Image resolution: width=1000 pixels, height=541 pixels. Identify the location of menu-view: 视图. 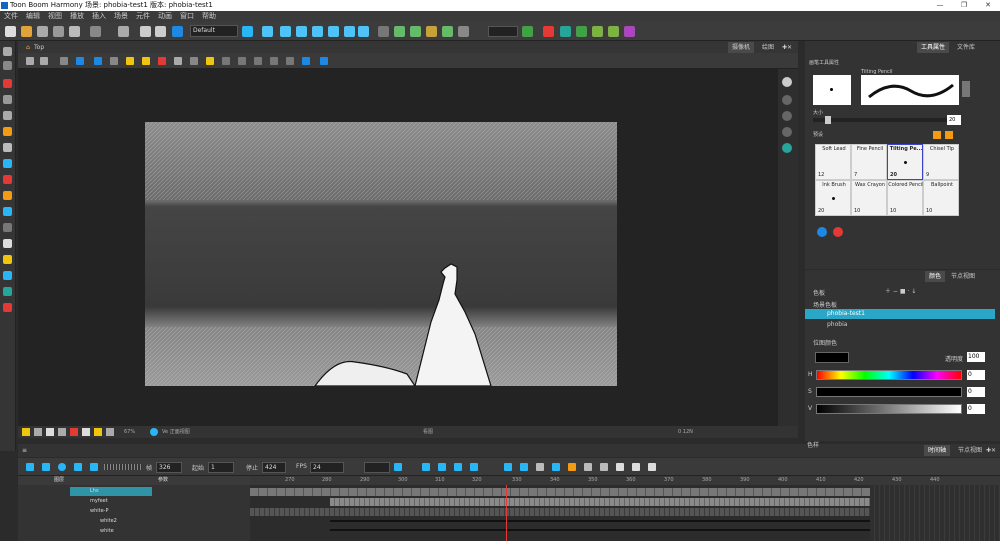
(55, 16).